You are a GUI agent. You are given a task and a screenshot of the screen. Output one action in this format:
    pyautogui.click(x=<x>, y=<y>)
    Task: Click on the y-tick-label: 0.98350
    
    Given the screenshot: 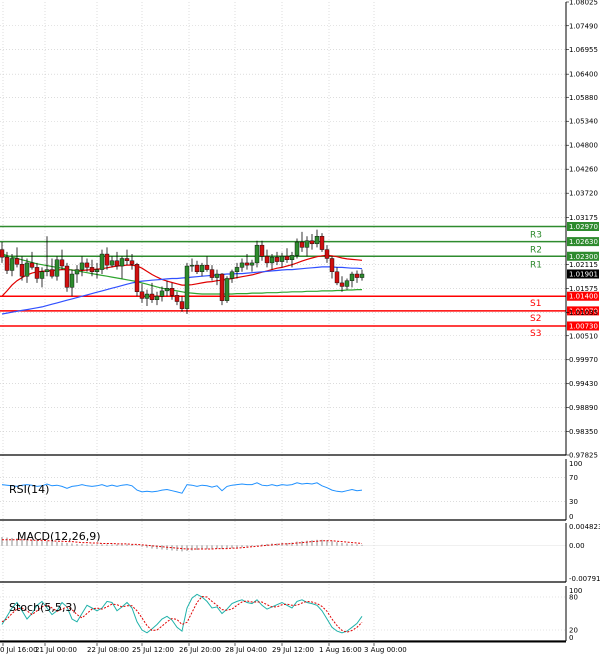 What is the action you would take?
    pyautogui.click(x=583, y=432)
    